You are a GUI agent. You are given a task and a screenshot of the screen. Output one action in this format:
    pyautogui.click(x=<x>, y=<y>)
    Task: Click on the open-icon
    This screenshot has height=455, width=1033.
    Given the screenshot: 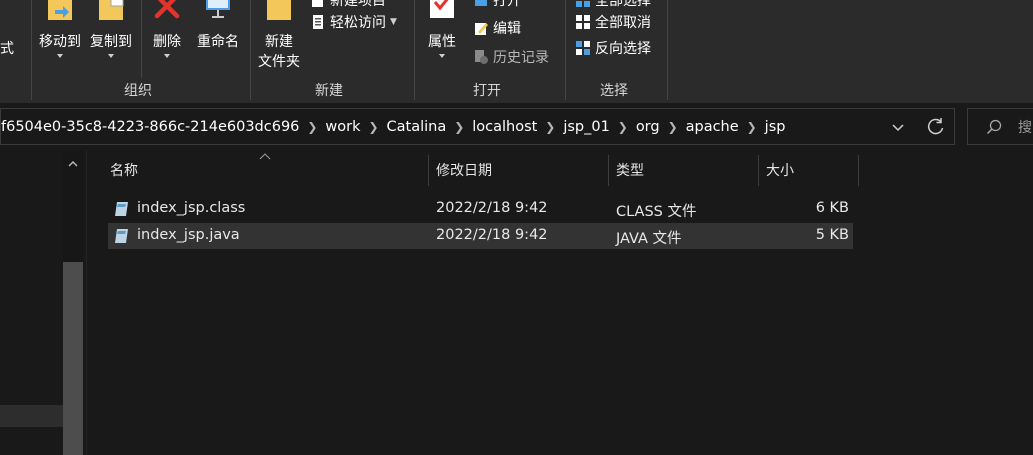 What is the action you would take?
    pyautogui.click(x=481, y=3)
    